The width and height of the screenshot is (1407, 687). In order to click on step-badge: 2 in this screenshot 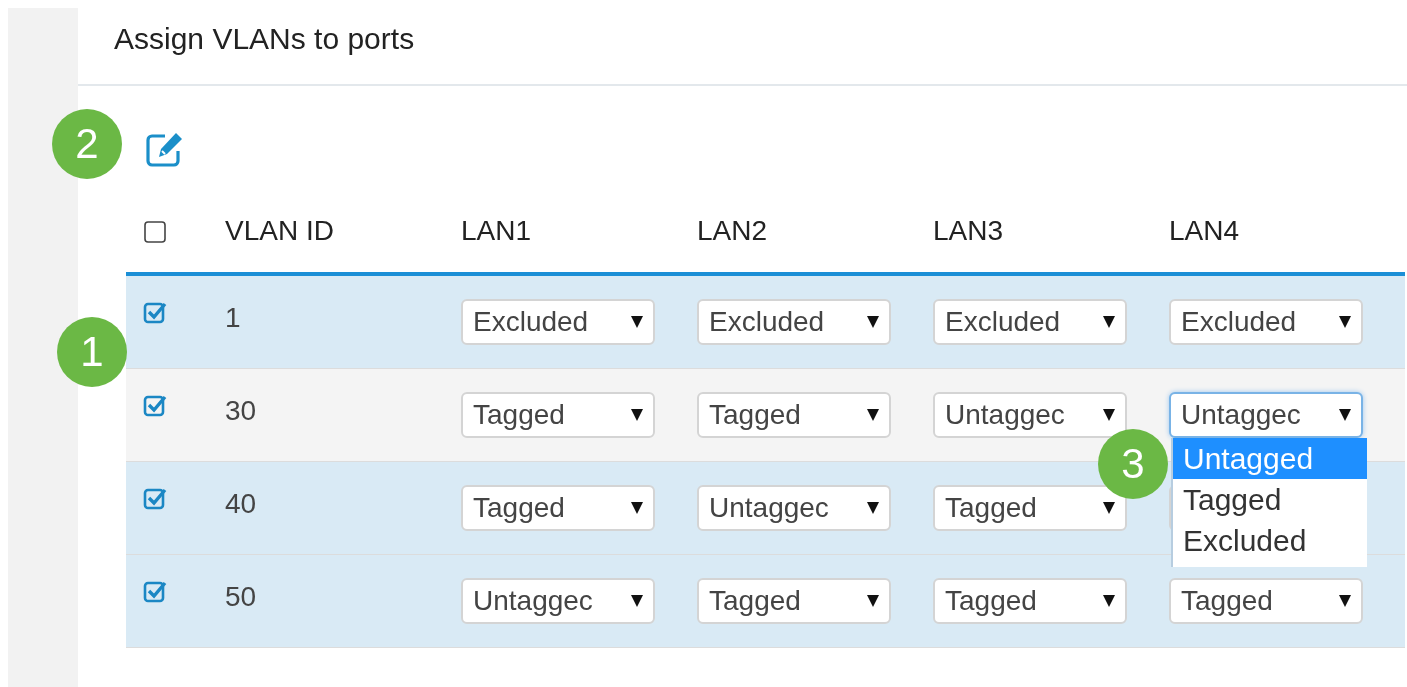, I will do `click(87, 144)`.